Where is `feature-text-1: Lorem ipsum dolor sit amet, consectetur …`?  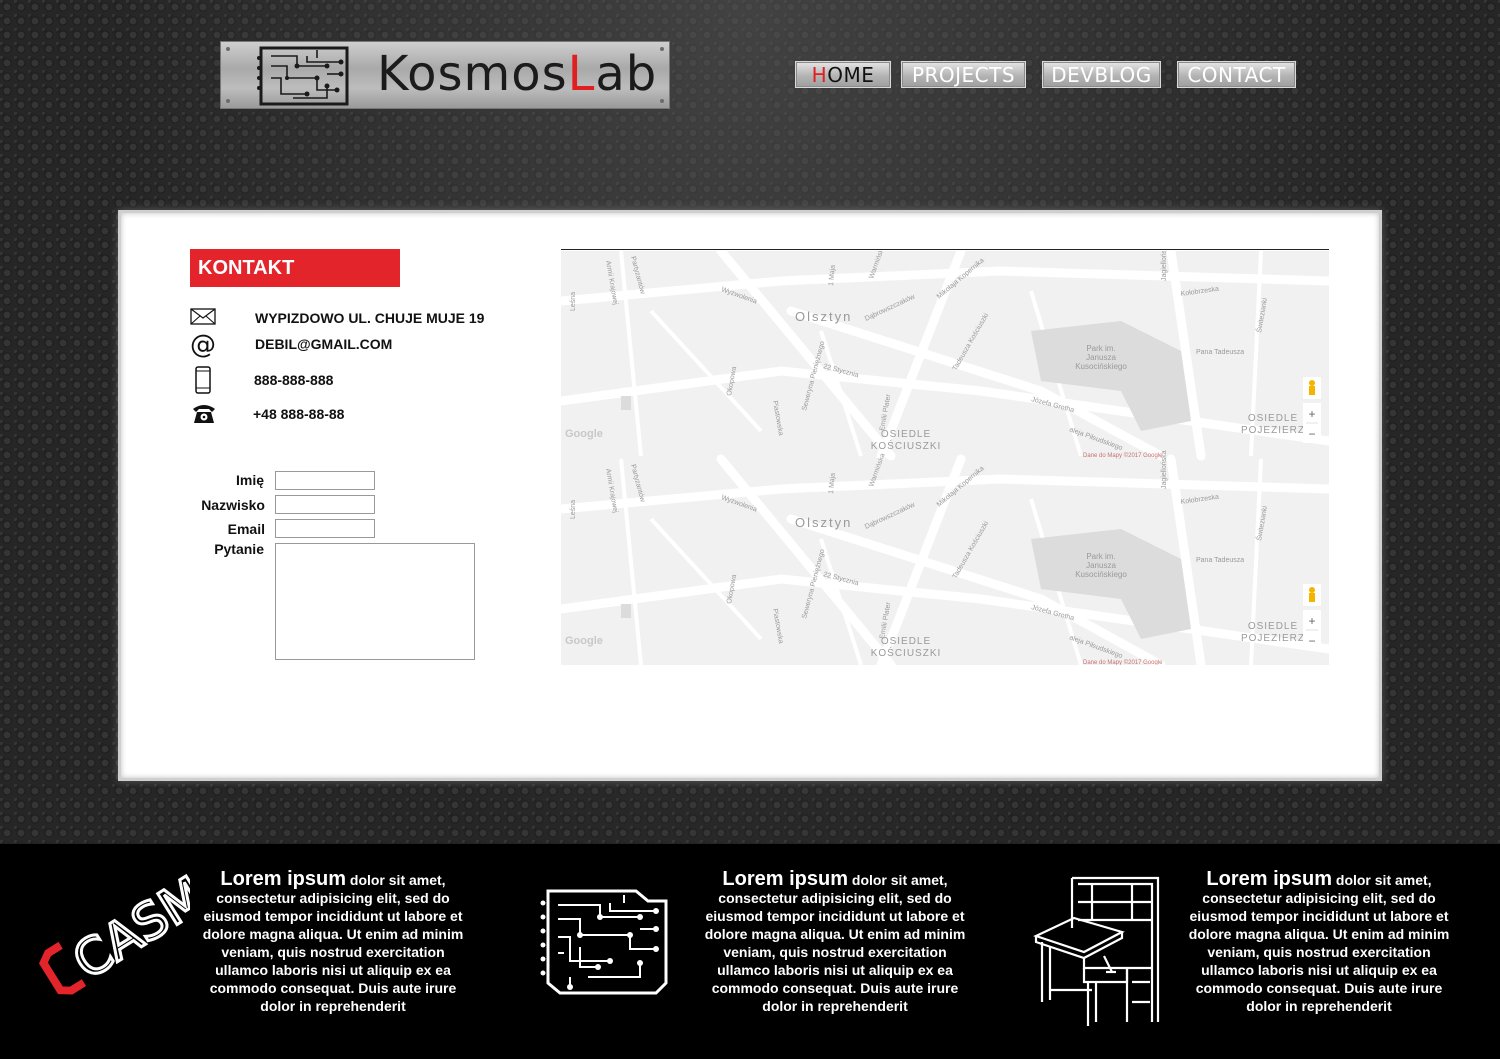
feature-text-1: Lorem ipsum dolor sit amet, consectetur … is located at coordinates (333, 941).